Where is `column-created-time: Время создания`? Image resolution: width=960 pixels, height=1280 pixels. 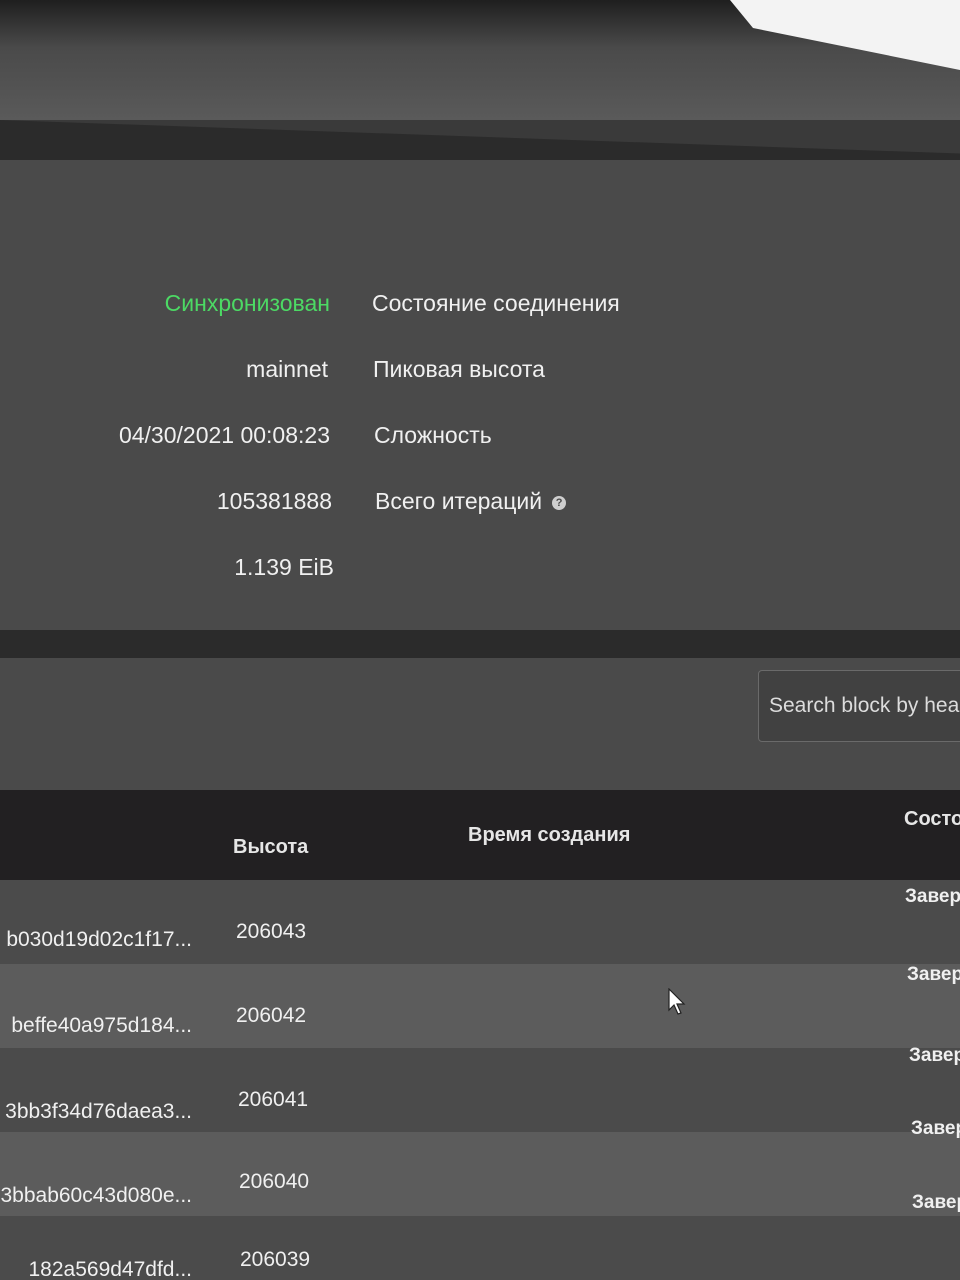
column-created-time: Время создания is located at coordinates (549, 835).